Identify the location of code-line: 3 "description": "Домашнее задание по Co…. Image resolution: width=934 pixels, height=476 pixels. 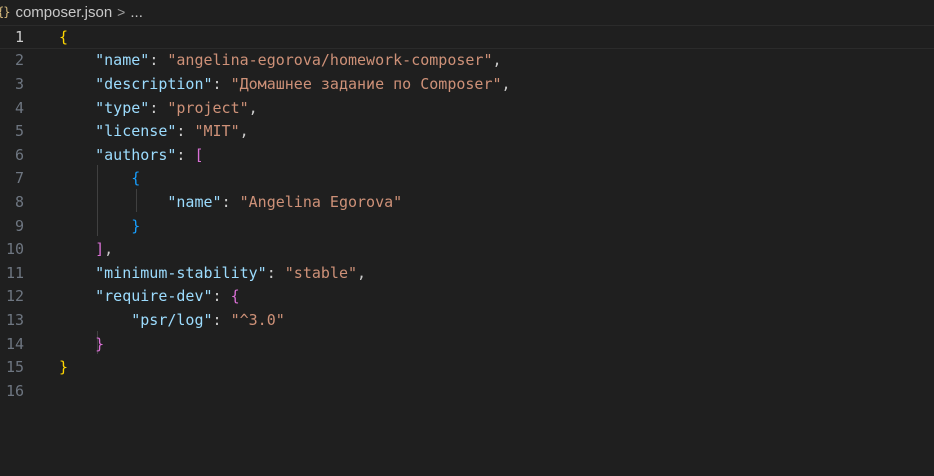
(467, 84).